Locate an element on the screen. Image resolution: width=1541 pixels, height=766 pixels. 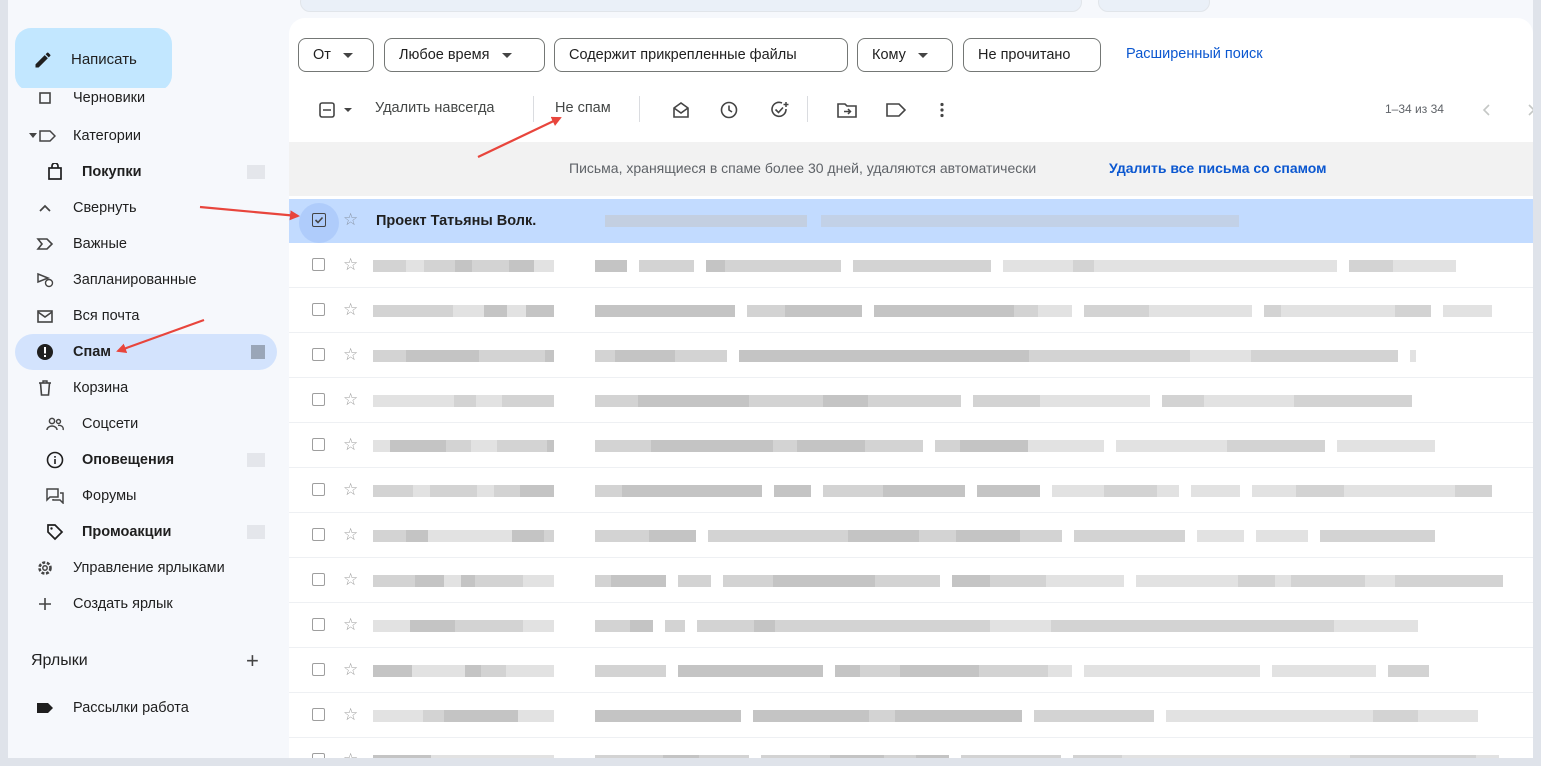
sidebar-item-drafts: Черновики is located at coordinates (146, 101).